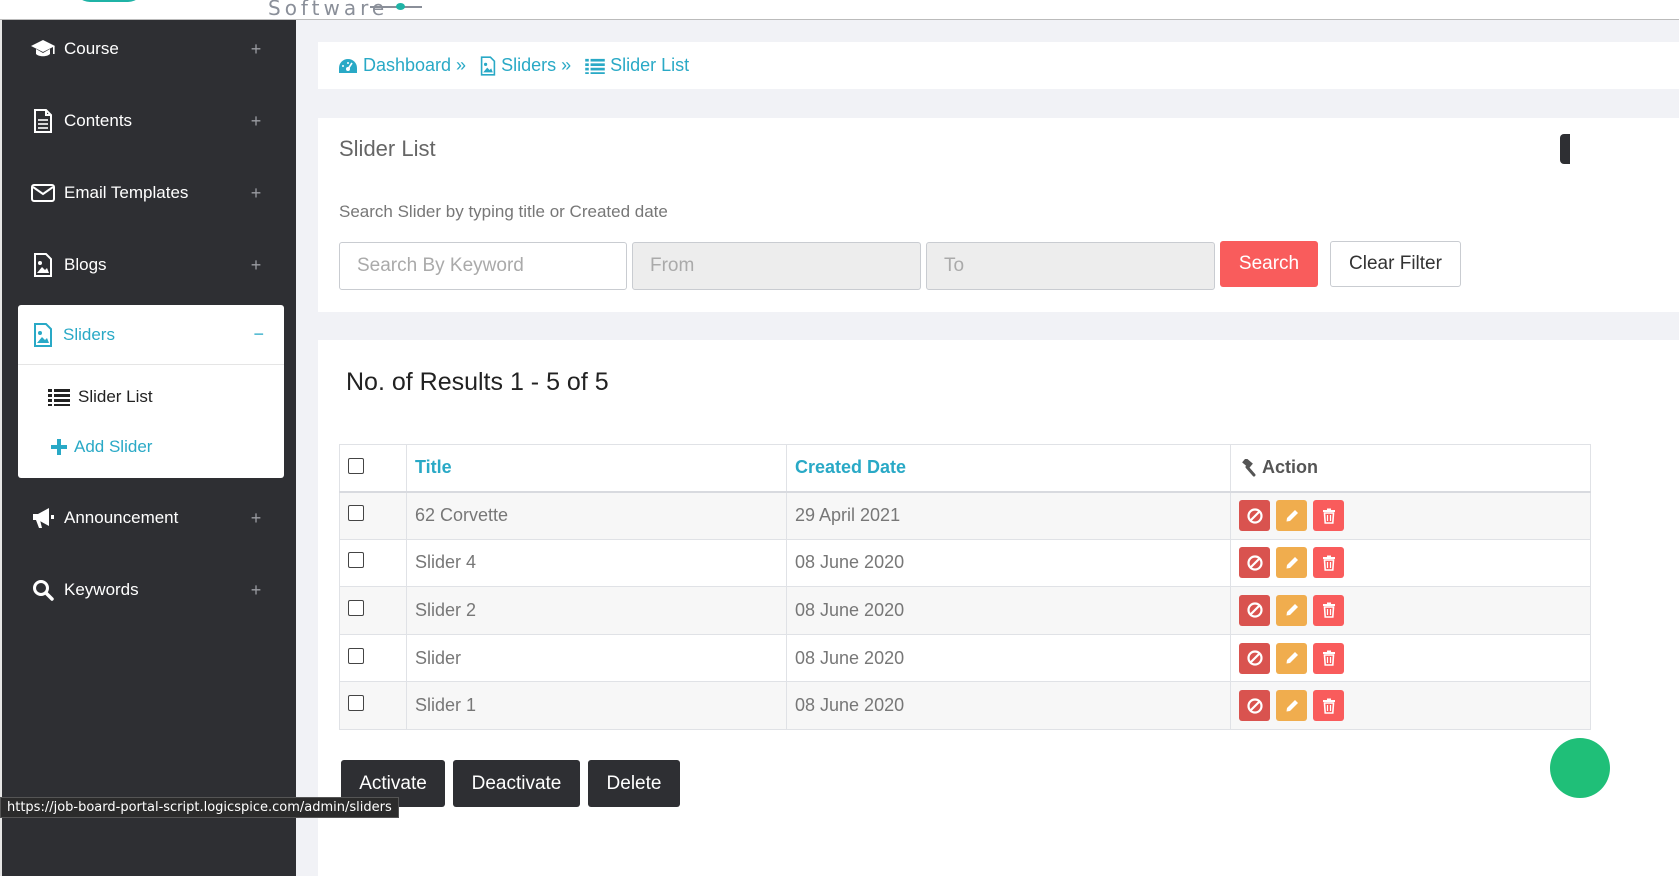 The width and height of the screenshot is (1679, 876). What do you see at coordinates (839, 10) in the screenshot?
I see `top-header: Software` at bounding box center [839, 10].